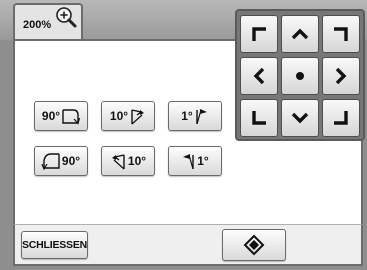  I want to click on zoom-label: 200%, so click(37, 25).